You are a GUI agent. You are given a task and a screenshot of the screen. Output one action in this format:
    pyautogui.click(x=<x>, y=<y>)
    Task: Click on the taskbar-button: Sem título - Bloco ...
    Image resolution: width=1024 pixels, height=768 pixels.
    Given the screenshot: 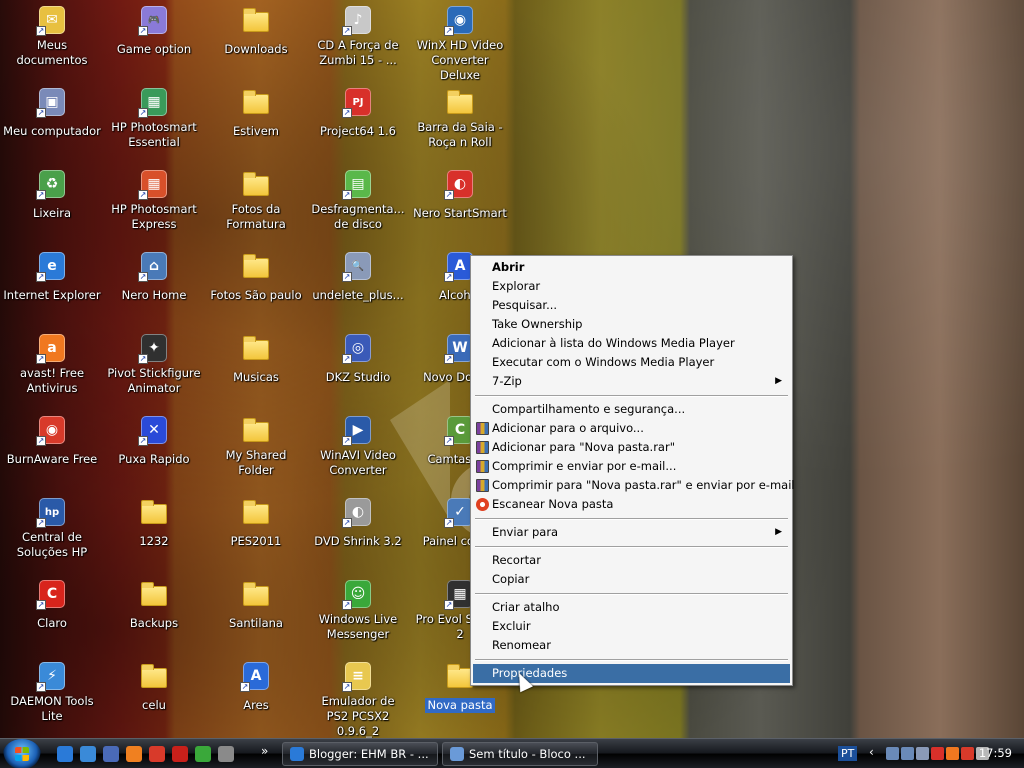 What is the action you would take?
    pyautogui.click(x=520, y=754)
    